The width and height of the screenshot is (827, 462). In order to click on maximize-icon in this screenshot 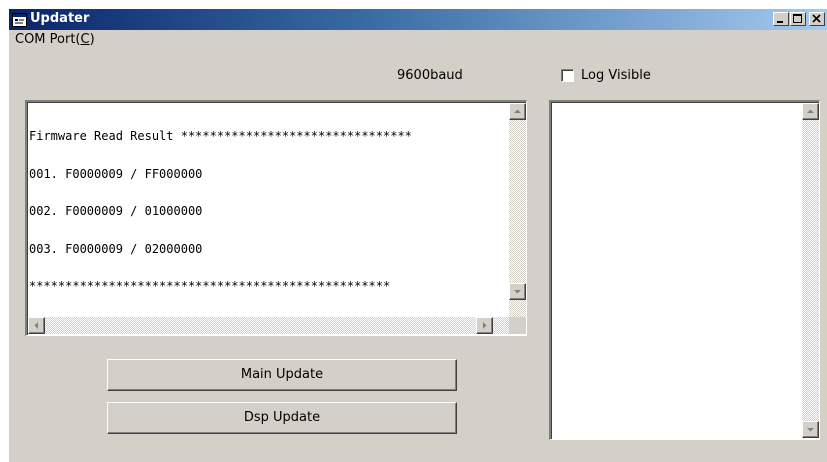, I will do `click(797, 18)`.